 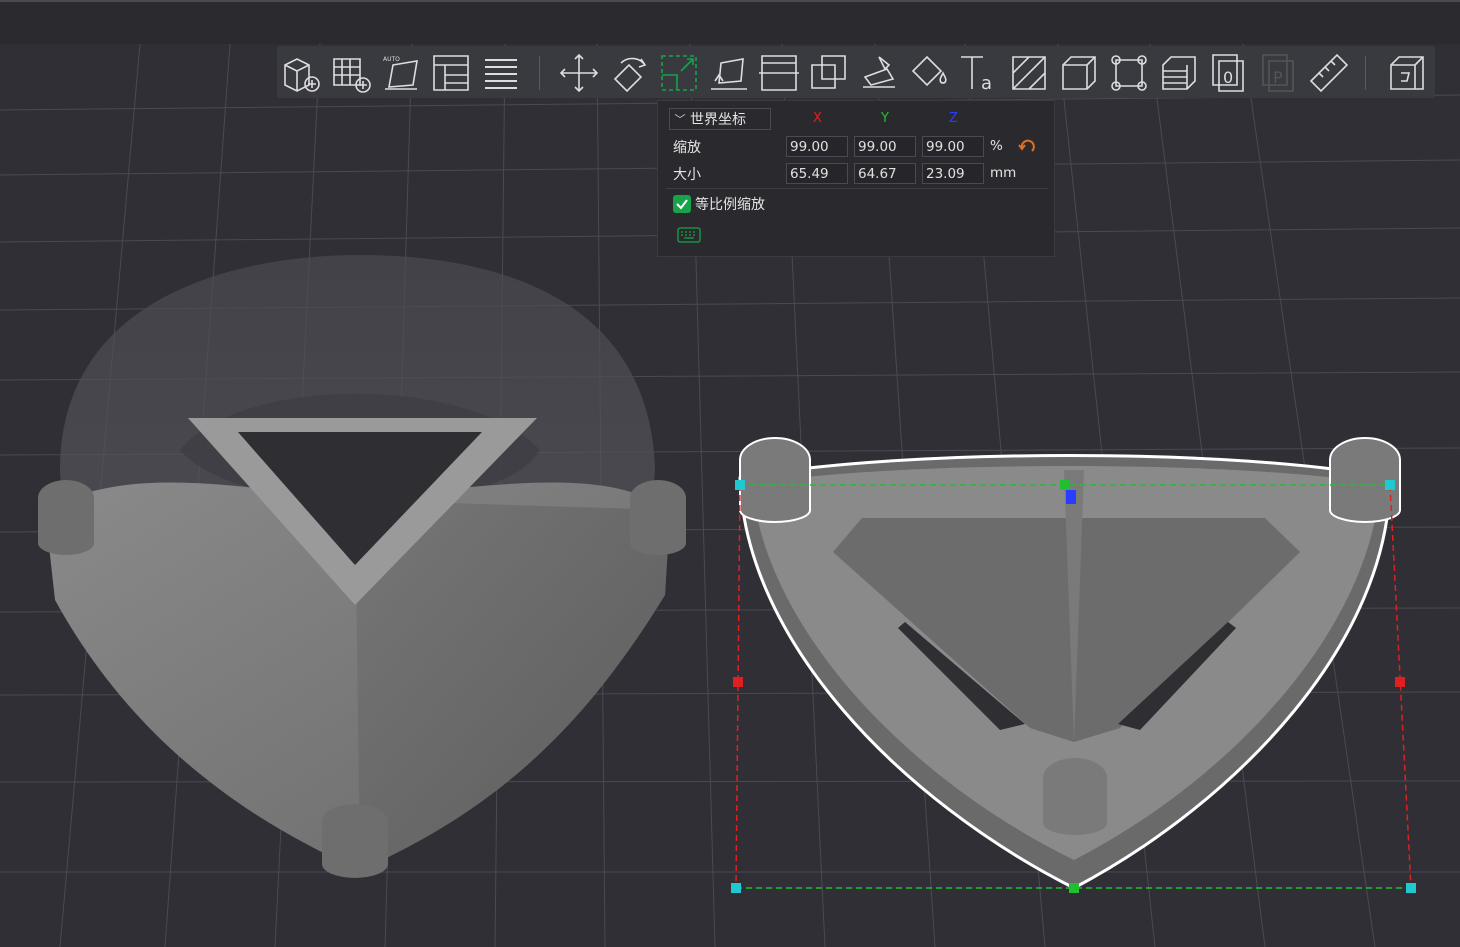 What do you see at coordinates (953, 118) in the screenshot?
I see `axis-label-z: Z` at bounding box center [953, 118].